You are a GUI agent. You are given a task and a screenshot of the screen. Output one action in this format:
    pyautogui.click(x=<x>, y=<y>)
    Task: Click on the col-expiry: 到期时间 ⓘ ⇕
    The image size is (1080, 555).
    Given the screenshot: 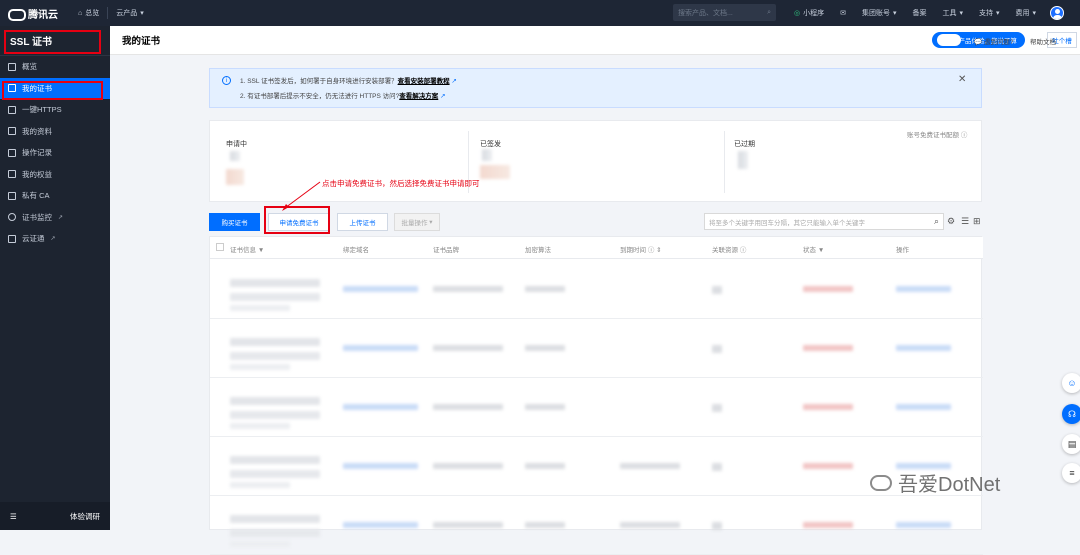 What is the action you would take?
    pyautogui.click(x=641, y=250)
    